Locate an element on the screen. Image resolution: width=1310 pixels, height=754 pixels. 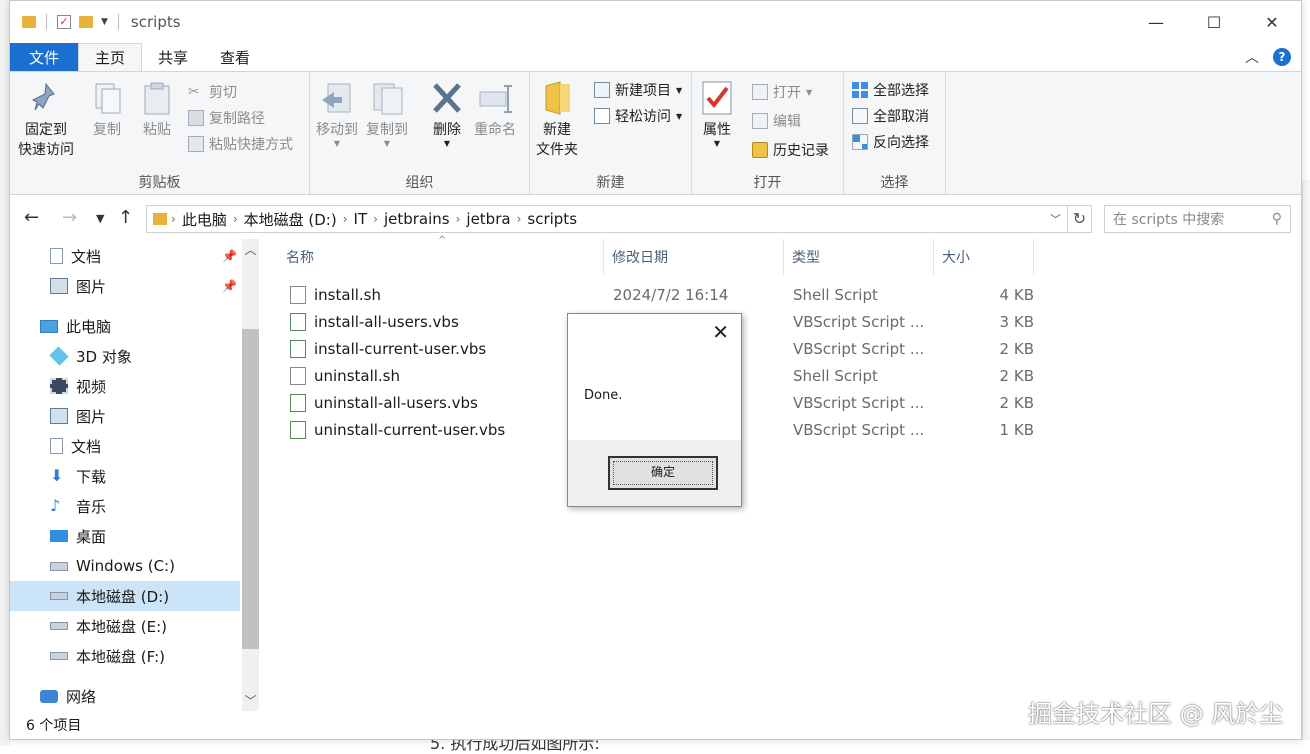
column-header-size: 大小 is located at coordinates (984, 257).